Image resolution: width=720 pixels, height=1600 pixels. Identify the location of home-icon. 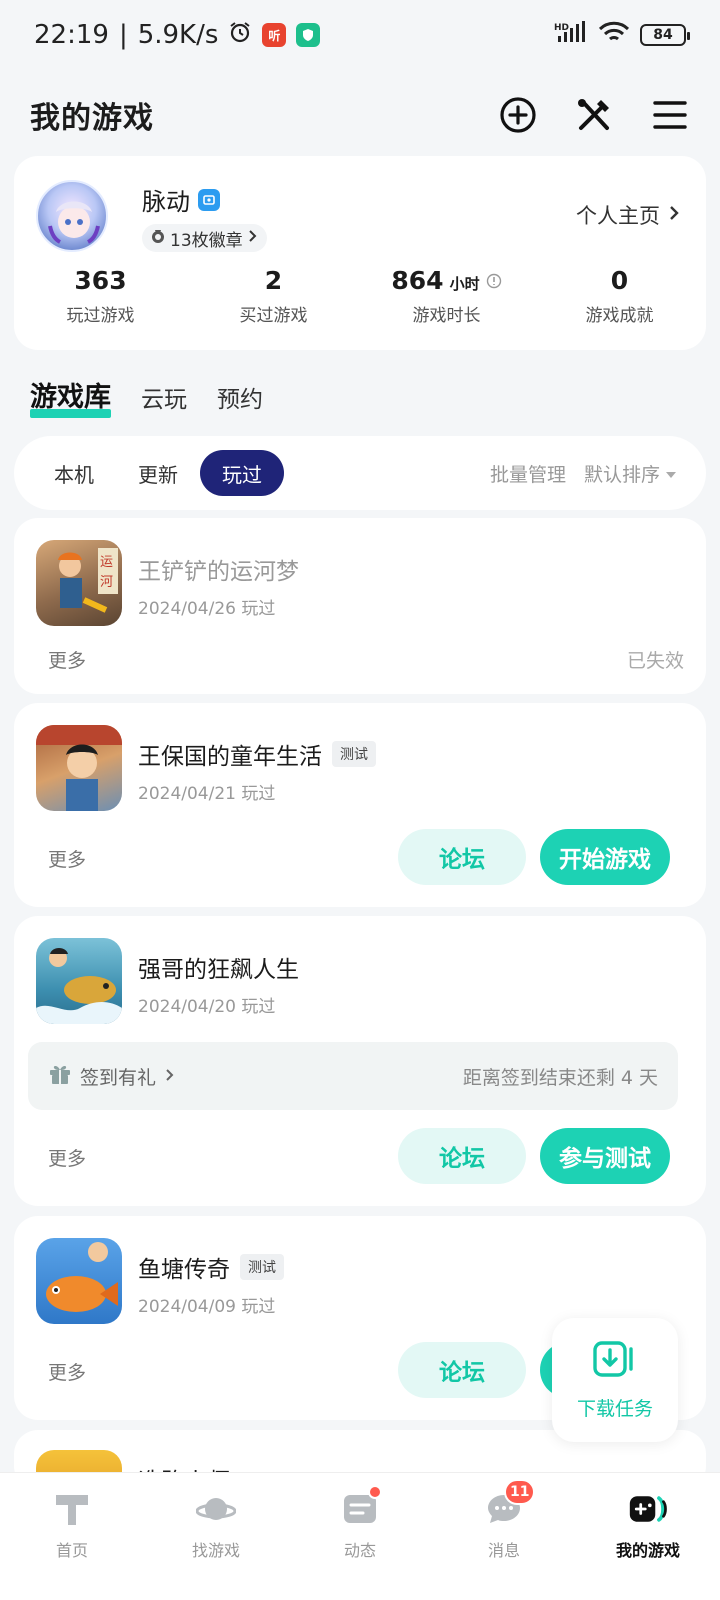
(72, 1509).